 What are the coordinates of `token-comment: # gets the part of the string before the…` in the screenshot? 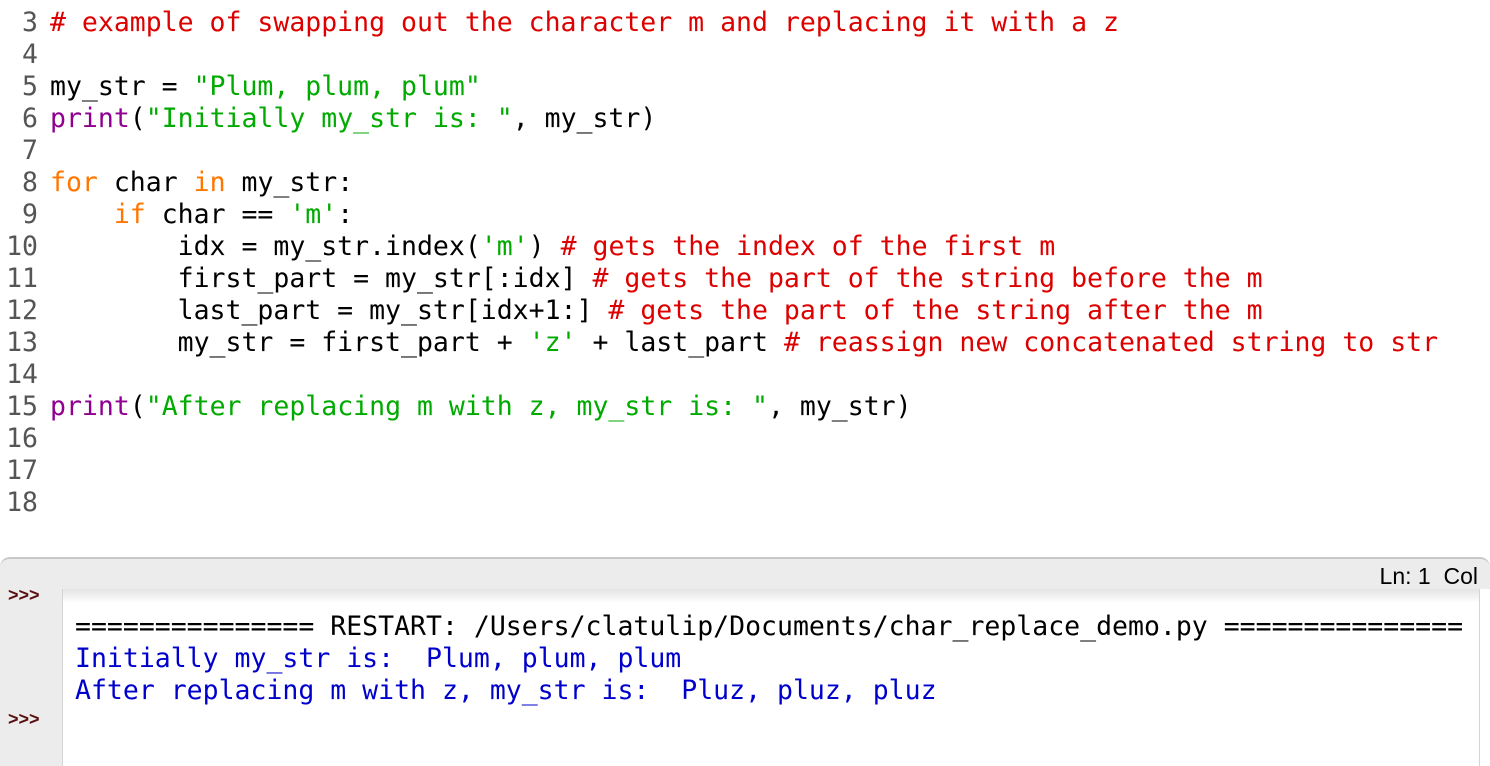 It's located at (927, 278).